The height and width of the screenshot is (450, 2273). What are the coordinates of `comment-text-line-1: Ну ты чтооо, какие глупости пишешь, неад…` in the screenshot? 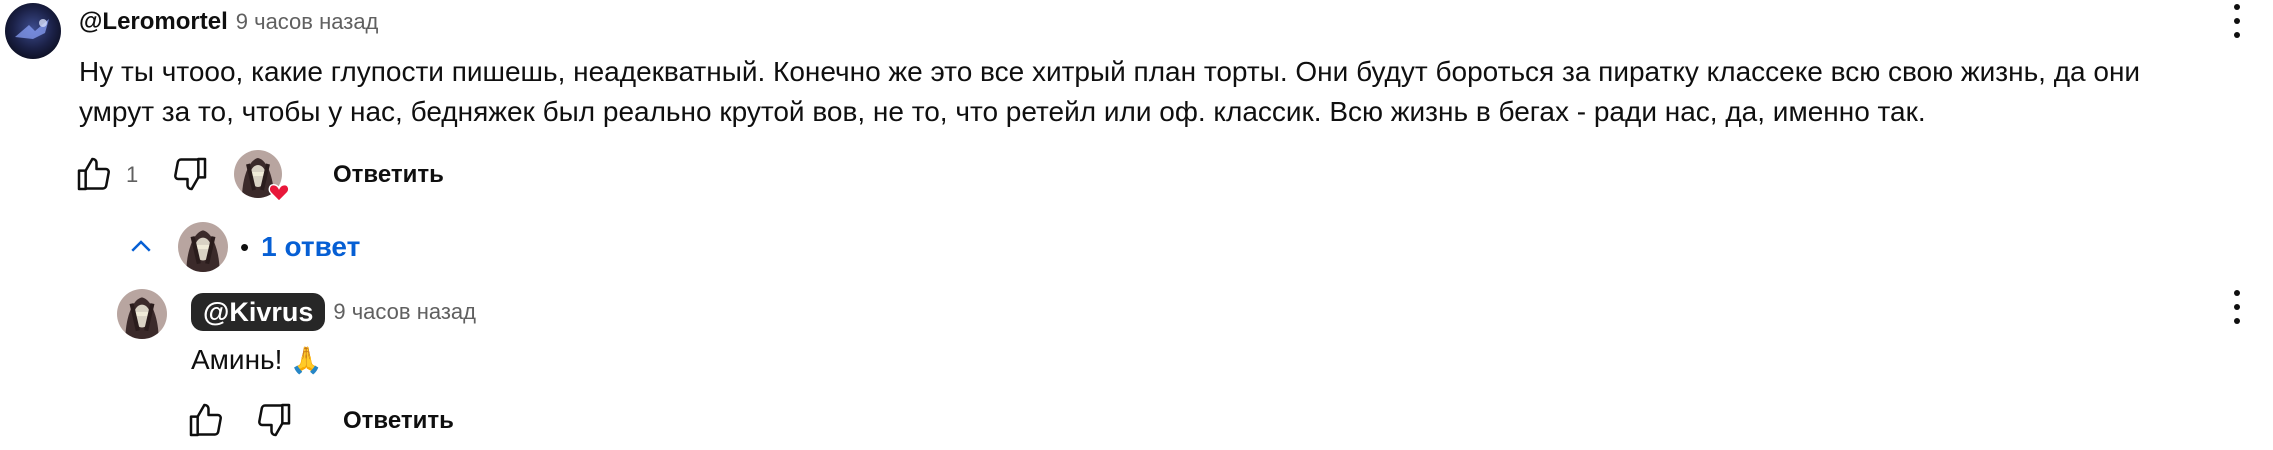 It's located at (1110, 71).